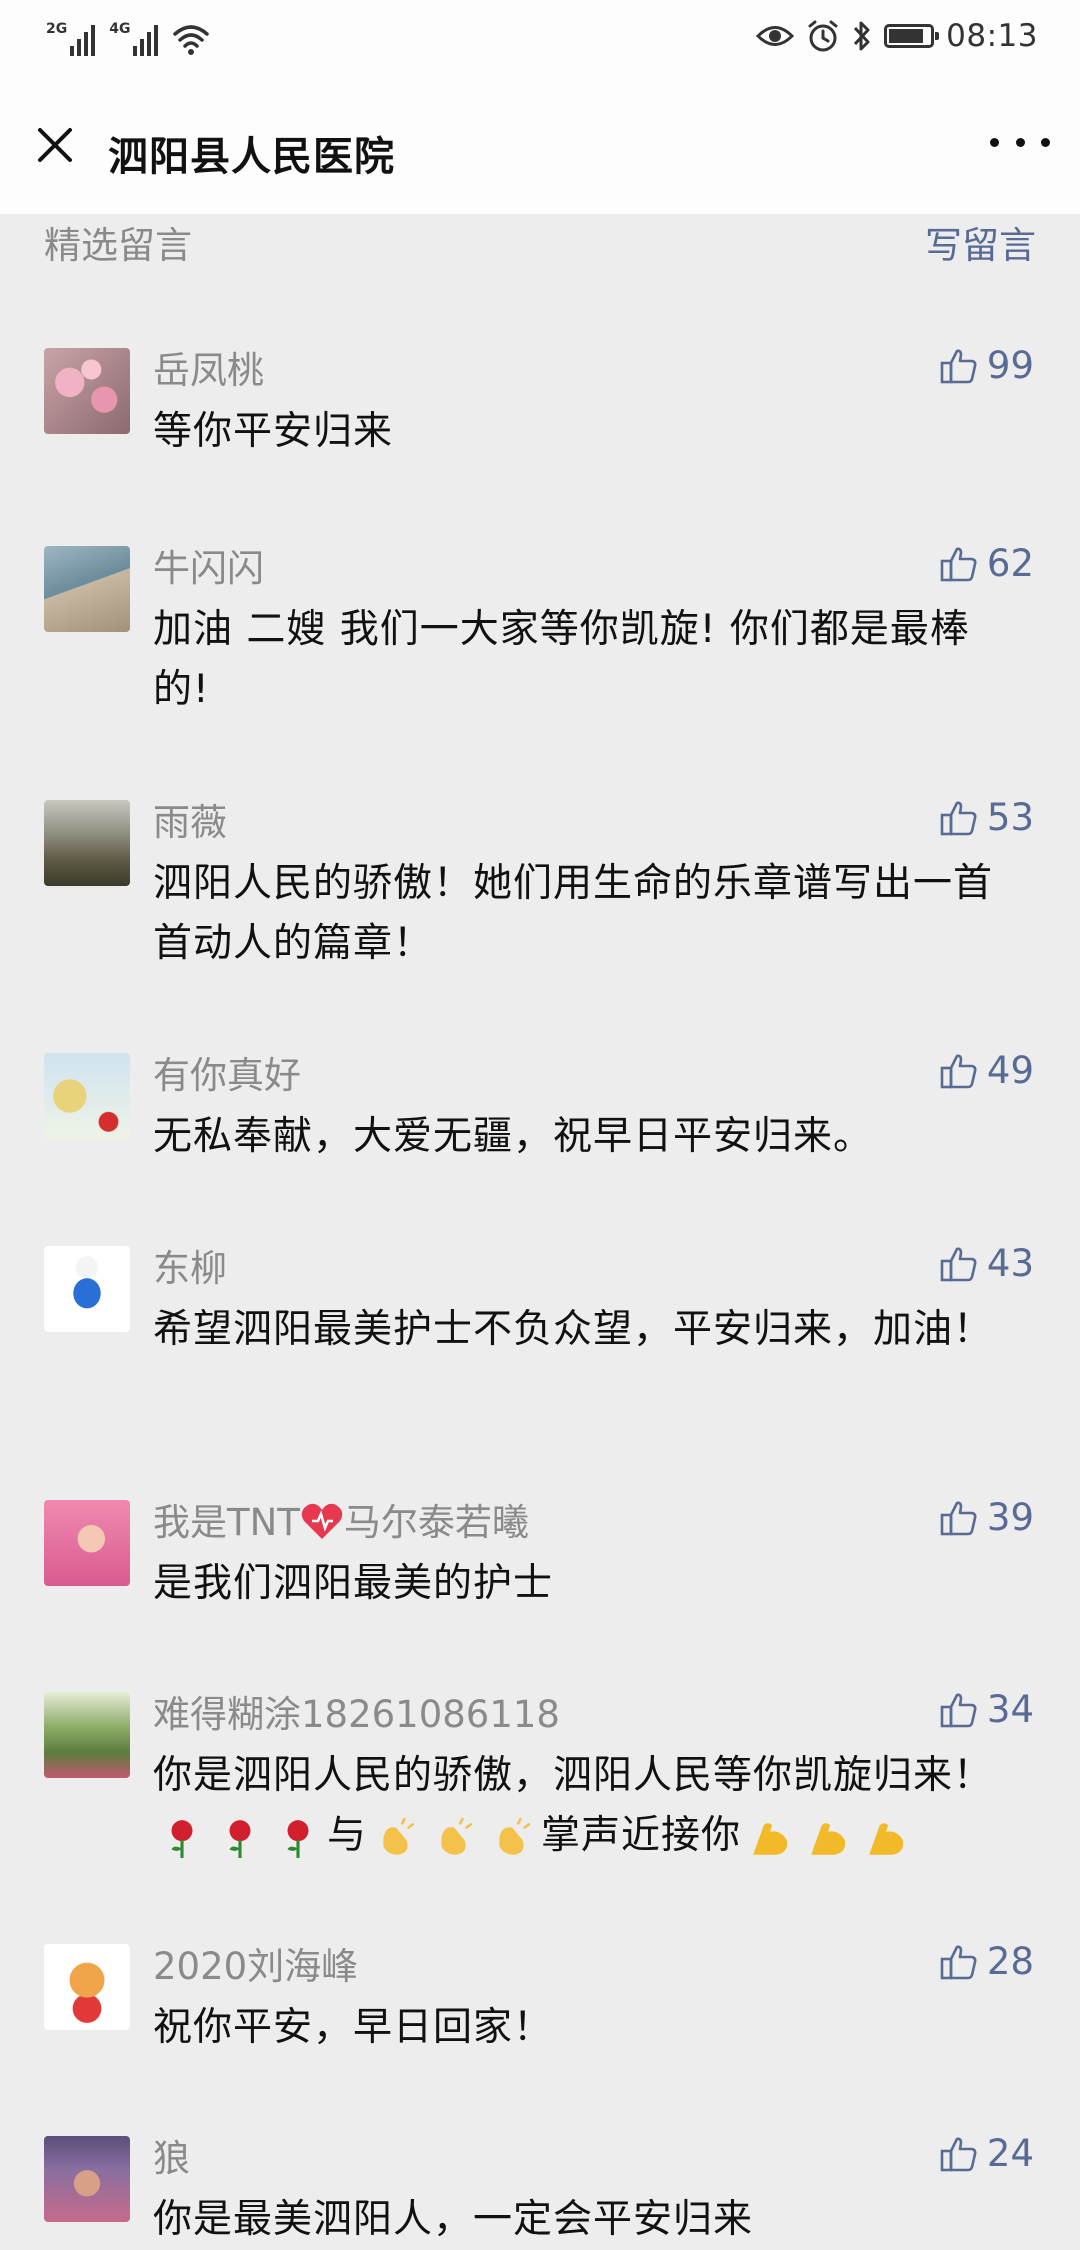  Describe the element at coordinates (540, 242) in the screenshot. I see `comments-header: 精选留言 写留言` at that location.